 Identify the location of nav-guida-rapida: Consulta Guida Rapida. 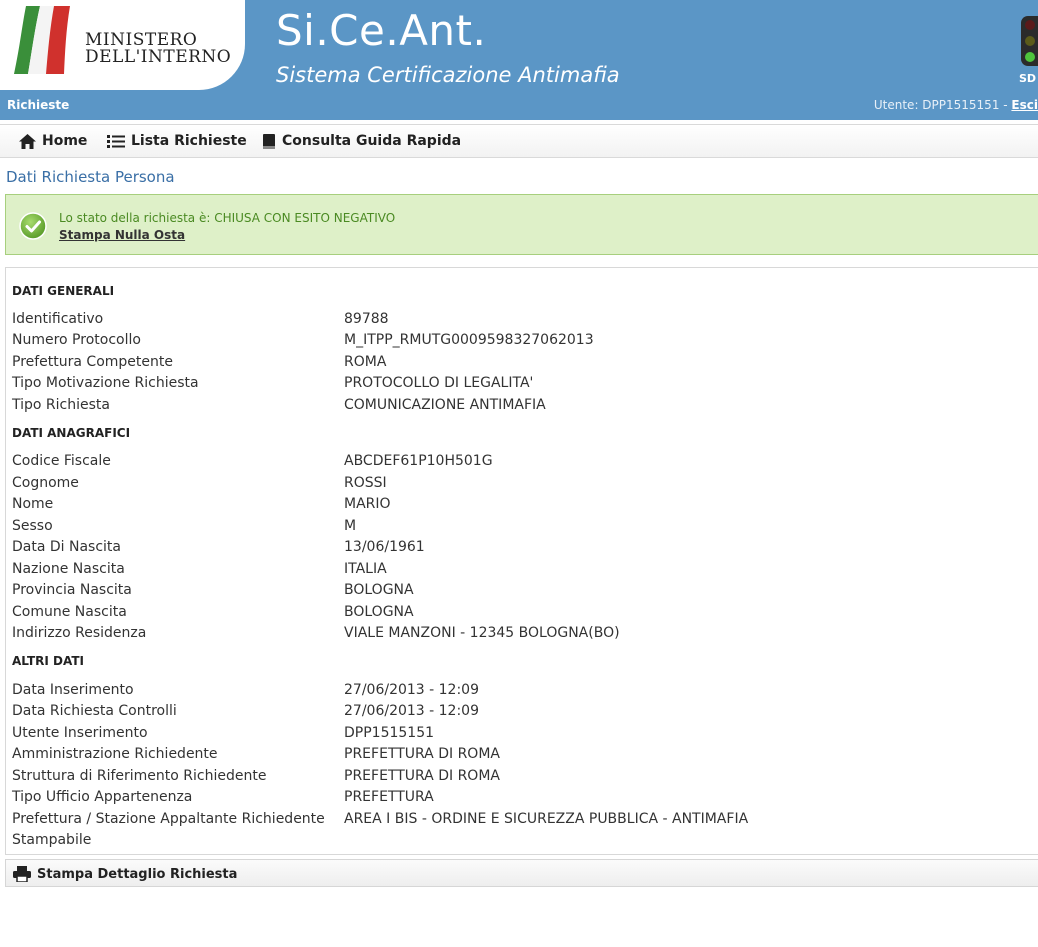
(361, 141).